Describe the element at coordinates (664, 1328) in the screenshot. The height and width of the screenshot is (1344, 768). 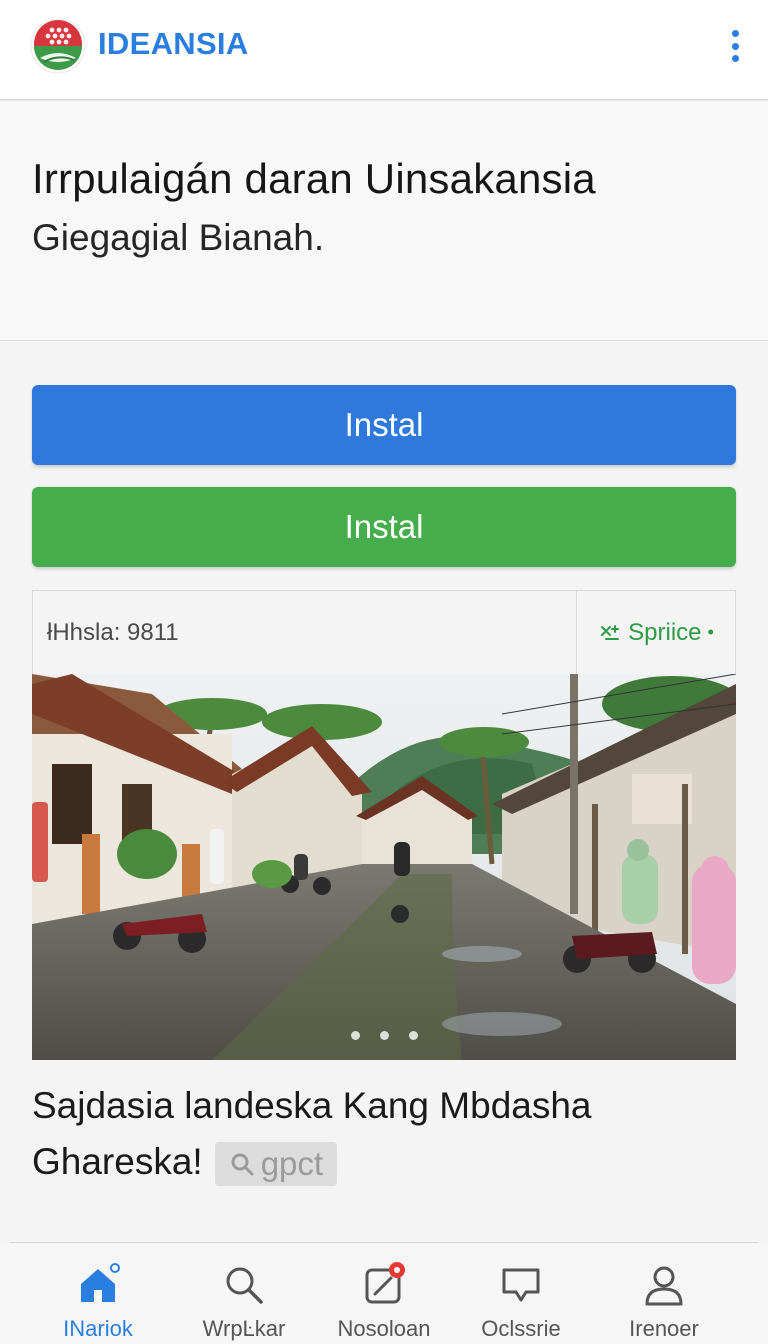
I see `nav-label: Irenoer` at that location.